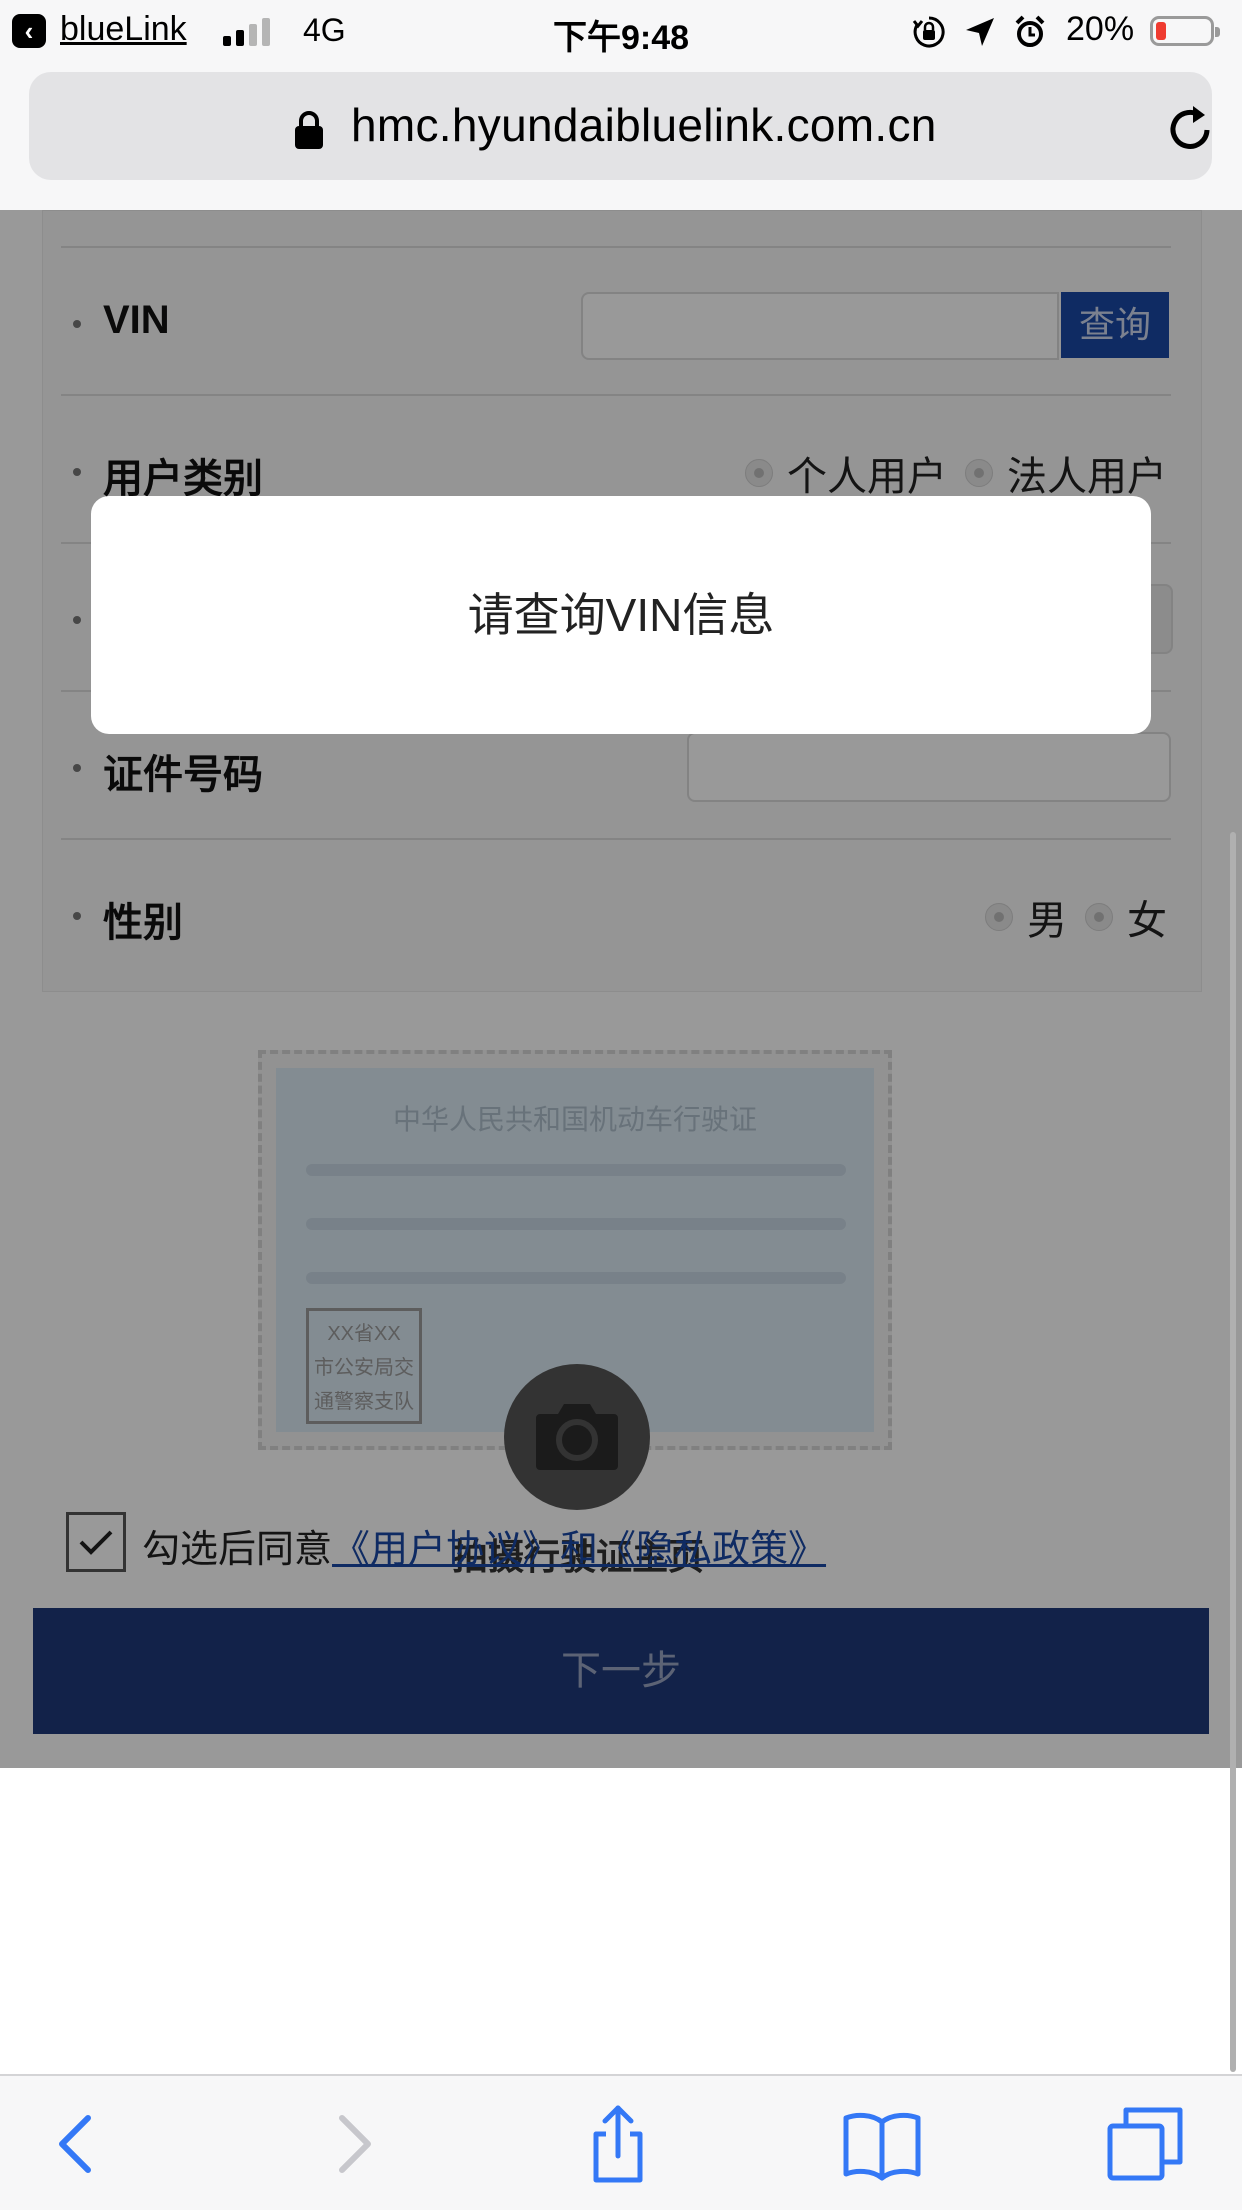 This screenshot has height=2210, width=1242. What do you see at coordinates (352, 2144) in the screenshot?
I see `forward-icon` at bounding box center [352, 2144].